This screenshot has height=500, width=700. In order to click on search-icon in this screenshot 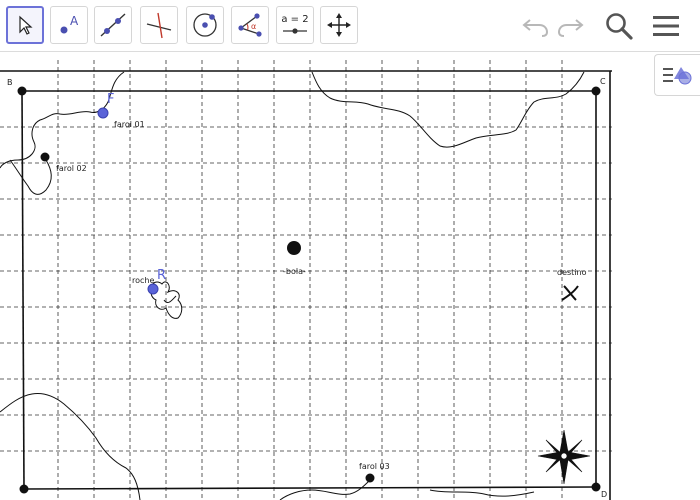, I will do `click(619, 26)`.